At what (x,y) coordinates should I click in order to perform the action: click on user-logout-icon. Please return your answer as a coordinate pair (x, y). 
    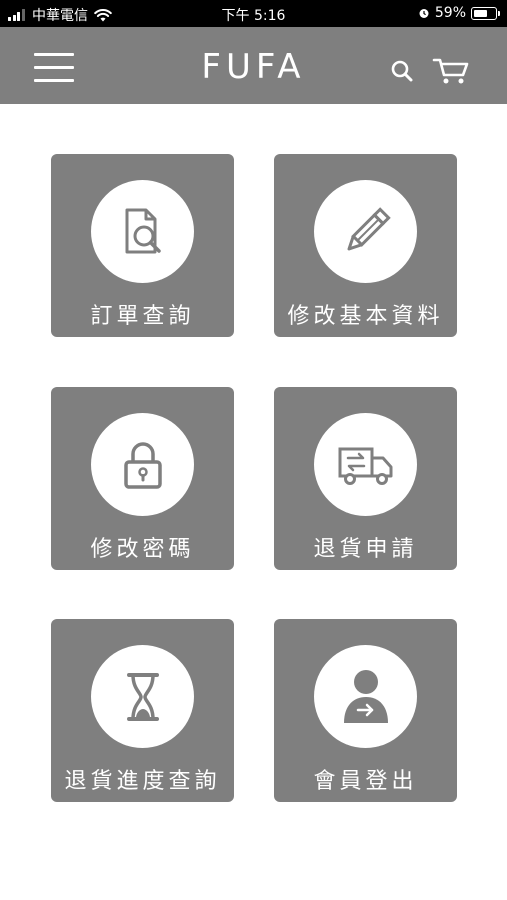
    Looking at the image, I should click on (365, 696).